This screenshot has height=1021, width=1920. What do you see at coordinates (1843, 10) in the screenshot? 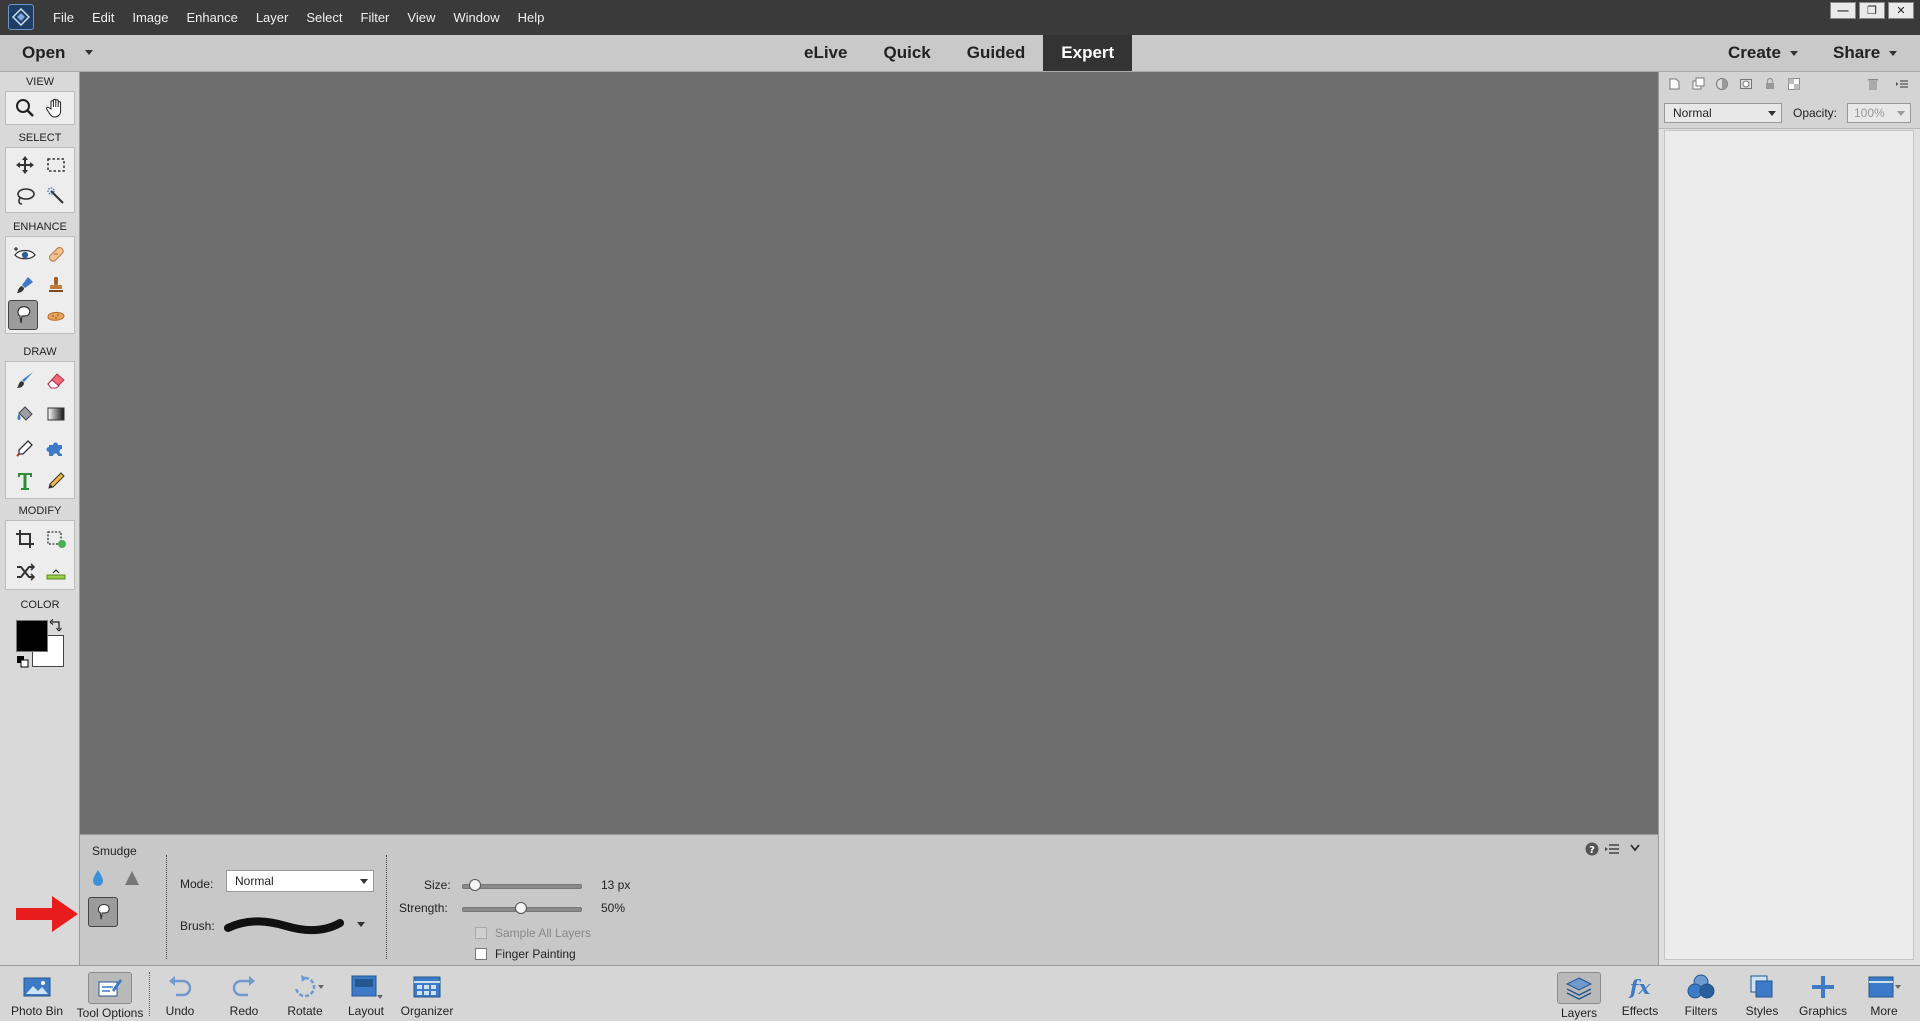
I see `minimize-button: —` at bounding box center [1843, 10].